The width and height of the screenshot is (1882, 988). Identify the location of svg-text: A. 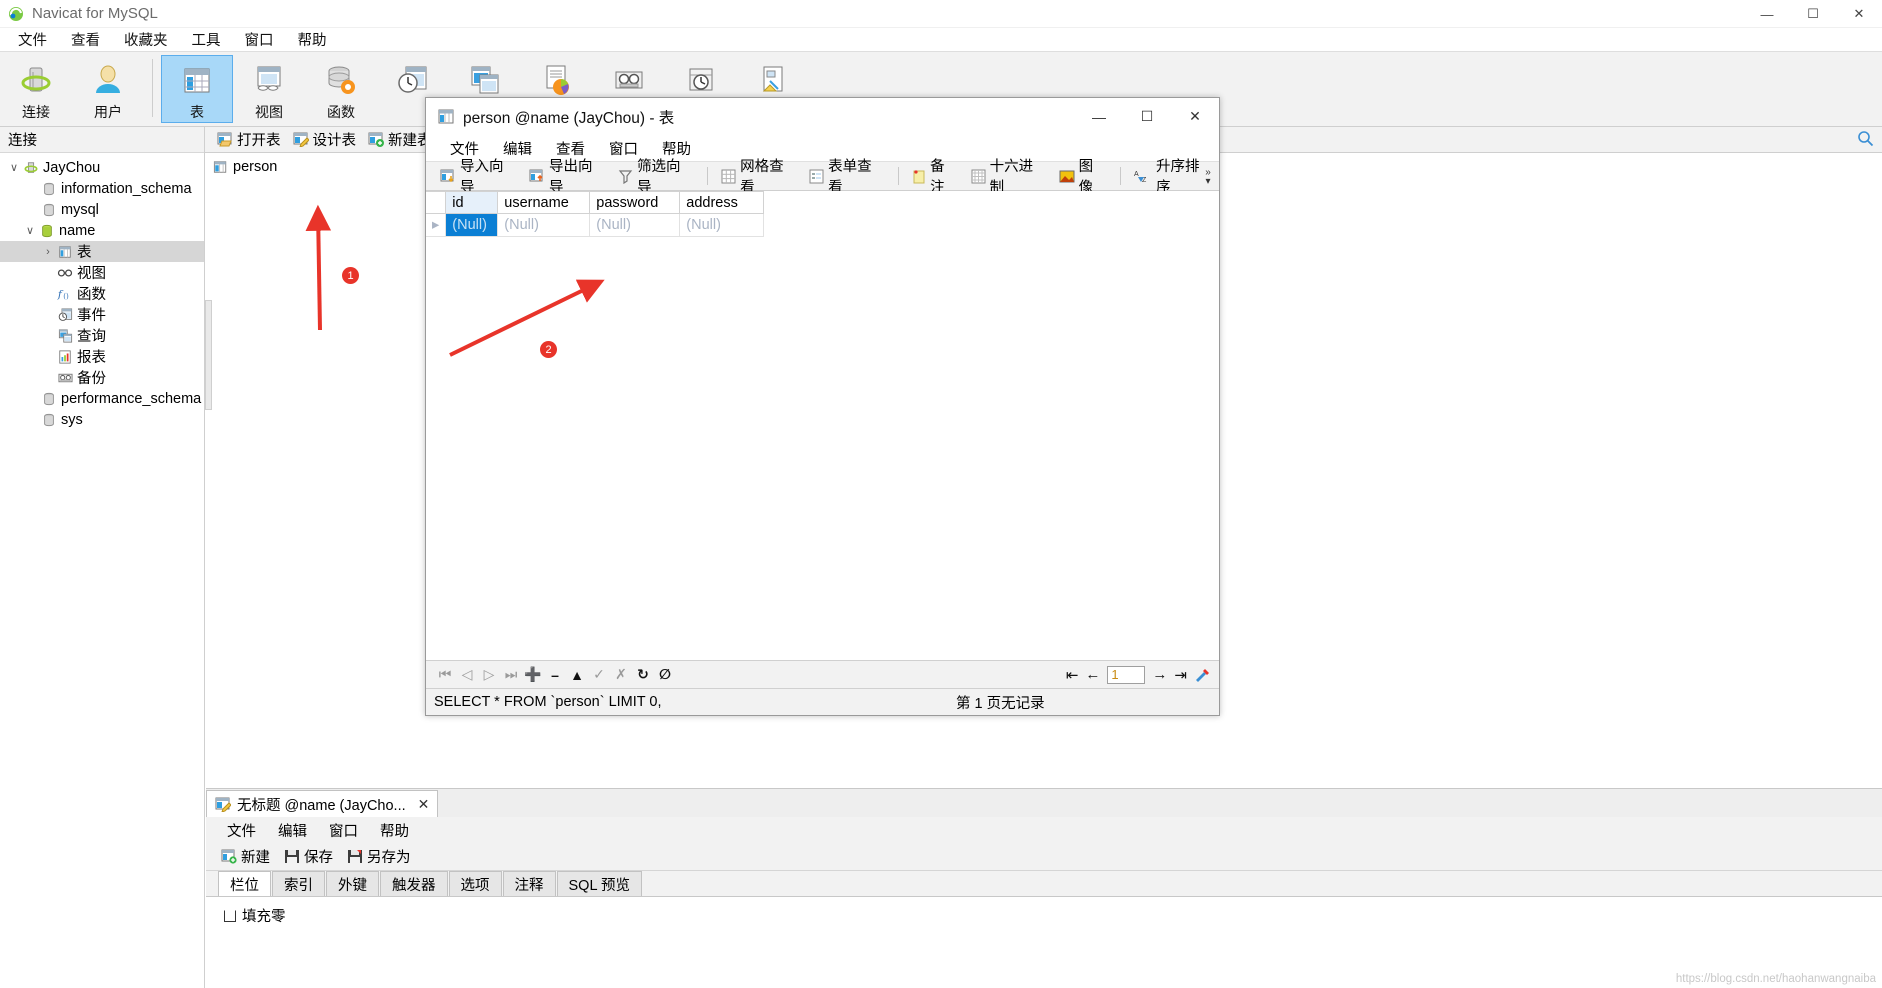
(1136, 174).